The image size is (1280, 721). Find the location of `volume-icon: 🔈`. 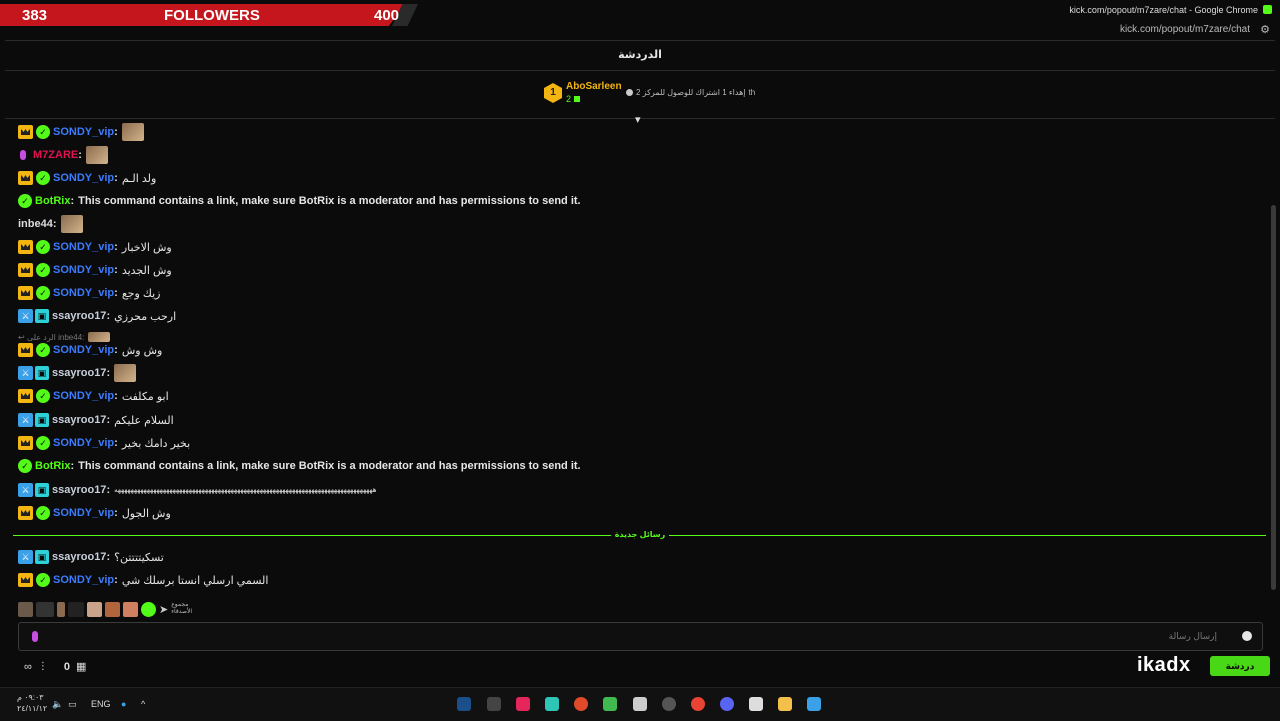

volume-icon: 🔈 is located at coordinates (57, 704).